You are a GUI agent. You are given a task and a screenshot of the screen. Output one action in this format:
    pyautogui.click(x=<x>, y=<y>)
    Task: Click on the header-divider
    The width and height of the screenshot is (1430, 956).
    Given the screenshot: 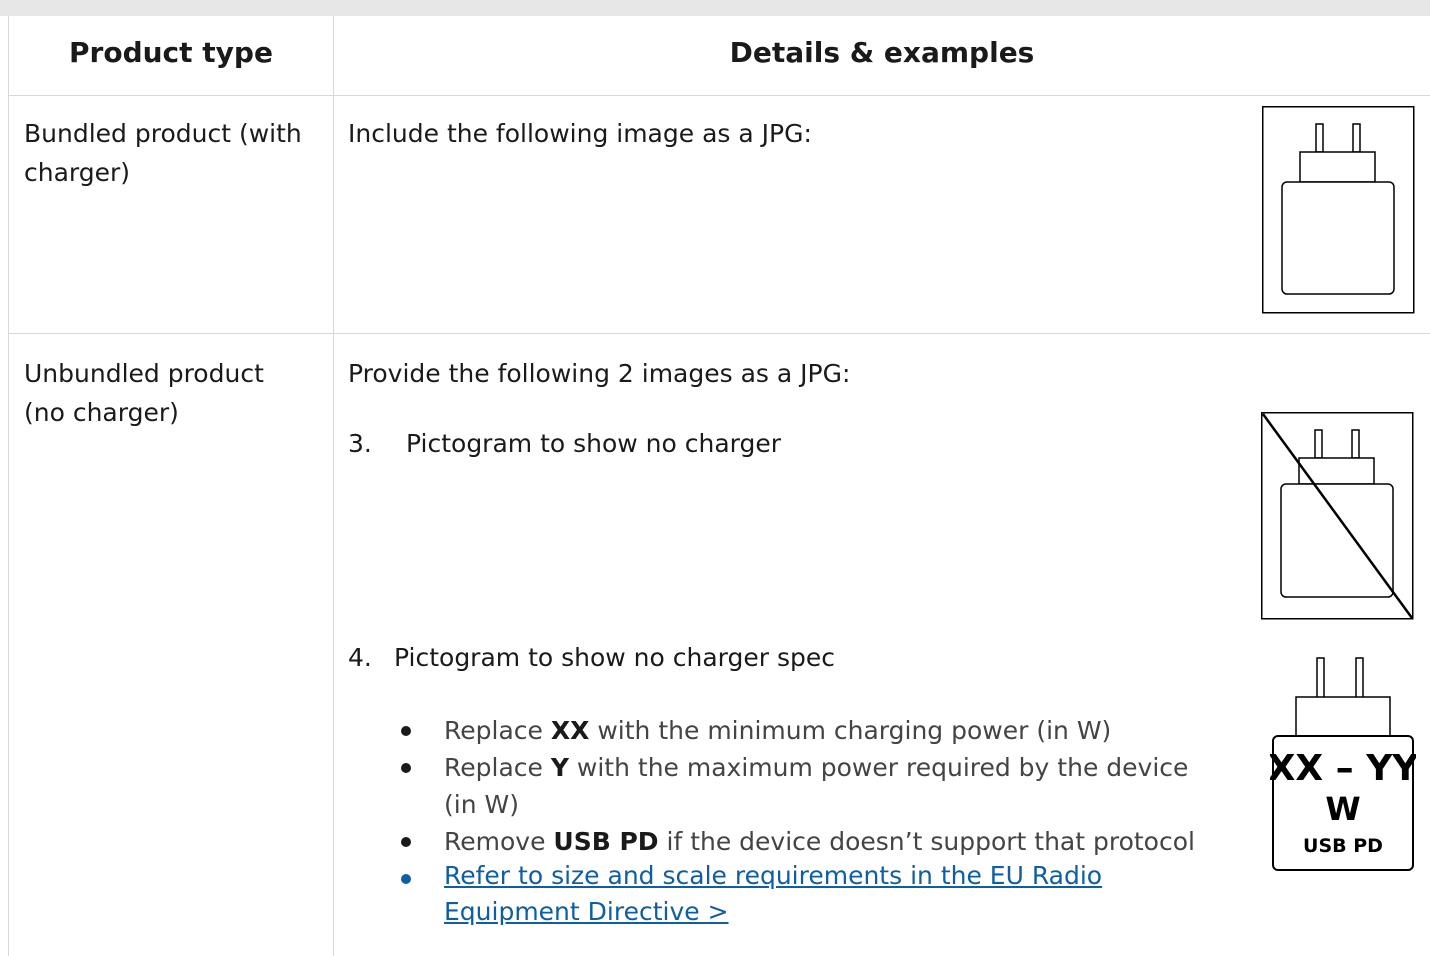 What is the action you would take?
    pyautogui.click(x=719, y=95)
    